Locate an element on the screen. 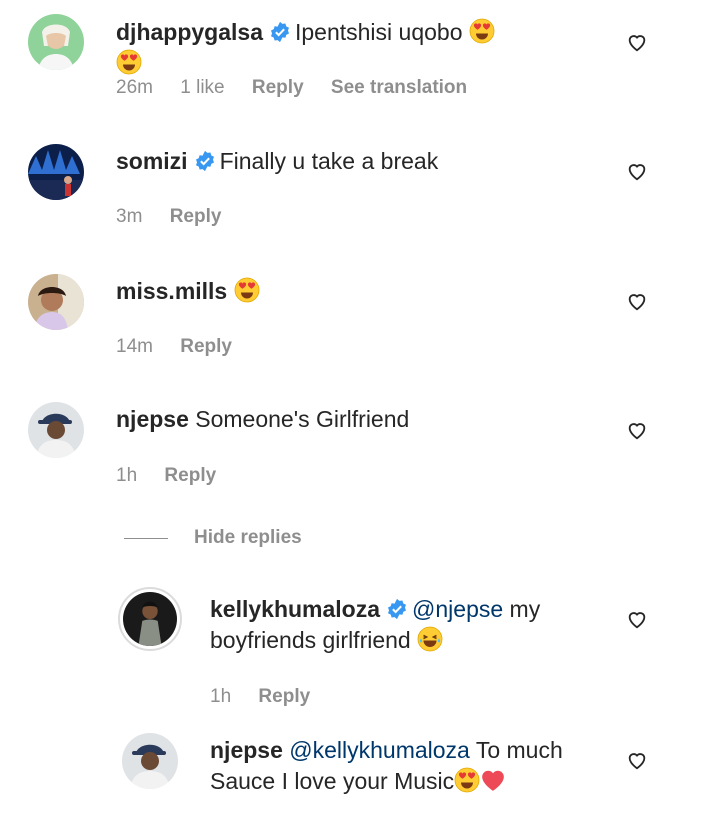 Image resolution: width=720 pixels, height=816 pixels. red-heart-emoji-icon is located at coordinates (493, 780).